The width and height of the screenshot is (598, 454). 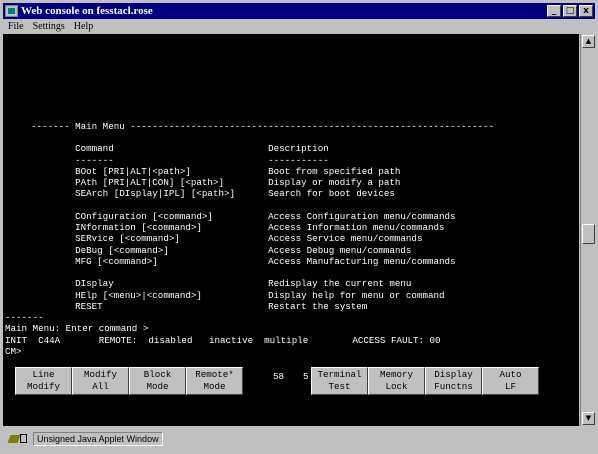 I want to click on fkey-button-4: Remote* Mode, so click(x=214, y=381).